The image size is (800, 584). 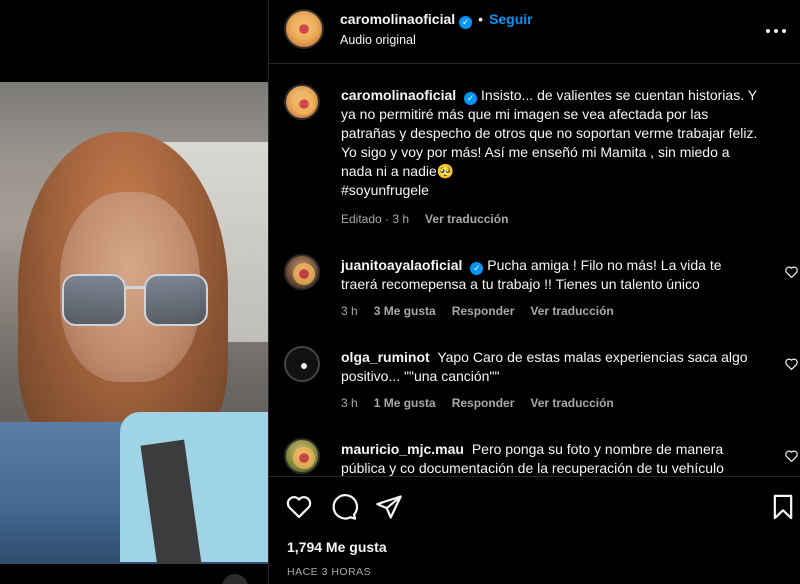 What do you see at coordinates (304, 29) in the screenshot?
I see `author-avatar` at bounding box center [304, 29].